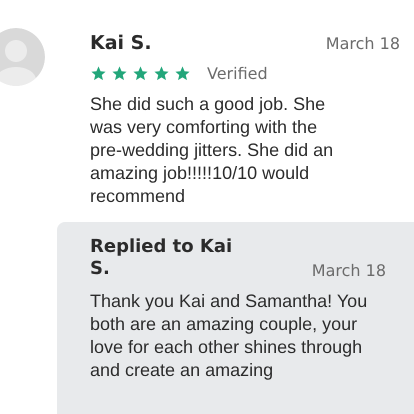  Describe the element at coordinates (237, 73) in the screenshot. I see `verified-label: Verified` at that location.